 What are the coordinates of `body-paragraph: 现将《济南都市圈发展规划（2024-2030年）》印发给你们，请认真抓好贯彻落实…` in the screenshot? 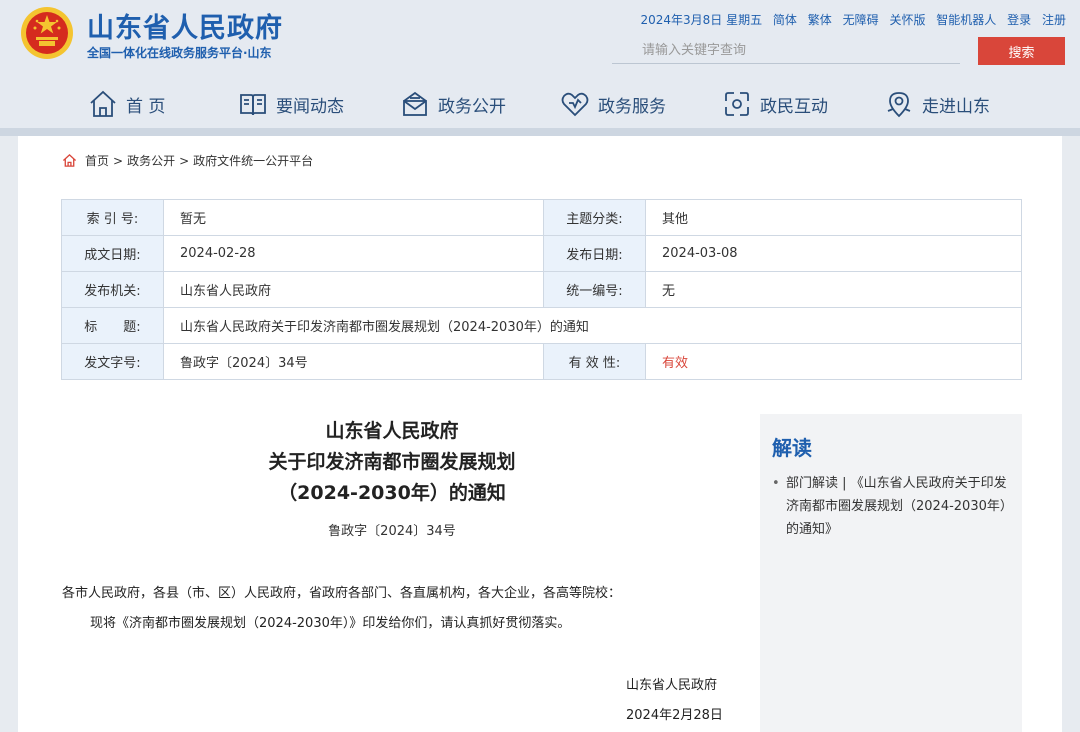 It's located at (330, 623).